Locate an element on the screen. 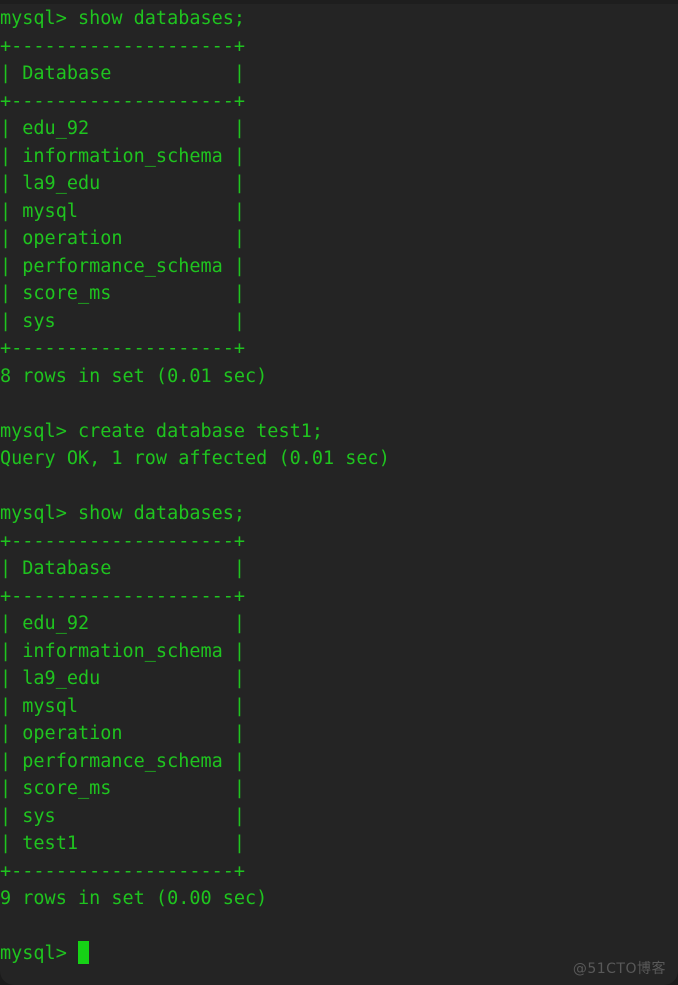 Image resolution: width=678 pixels, height=985 pixels. terminal-line: | test1 | is located at coordinates (123, 843).